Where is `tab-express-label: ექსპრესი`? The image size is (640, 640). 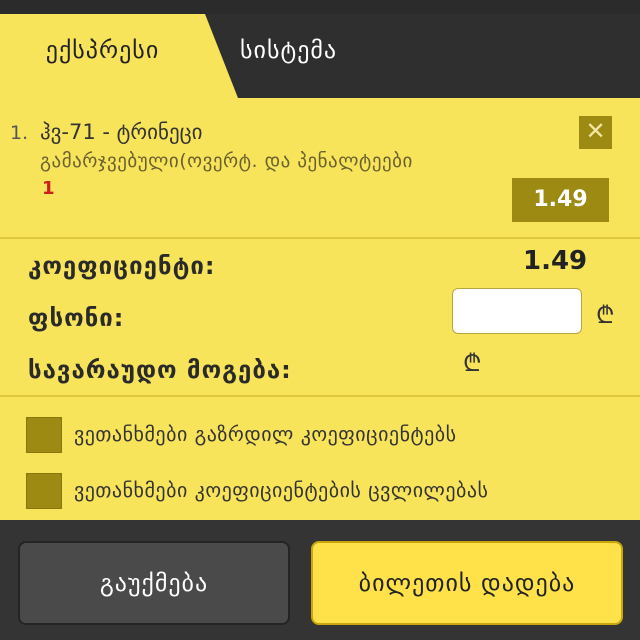
tab-express-label: ექსპრესი is located at coordinates (102, 50).